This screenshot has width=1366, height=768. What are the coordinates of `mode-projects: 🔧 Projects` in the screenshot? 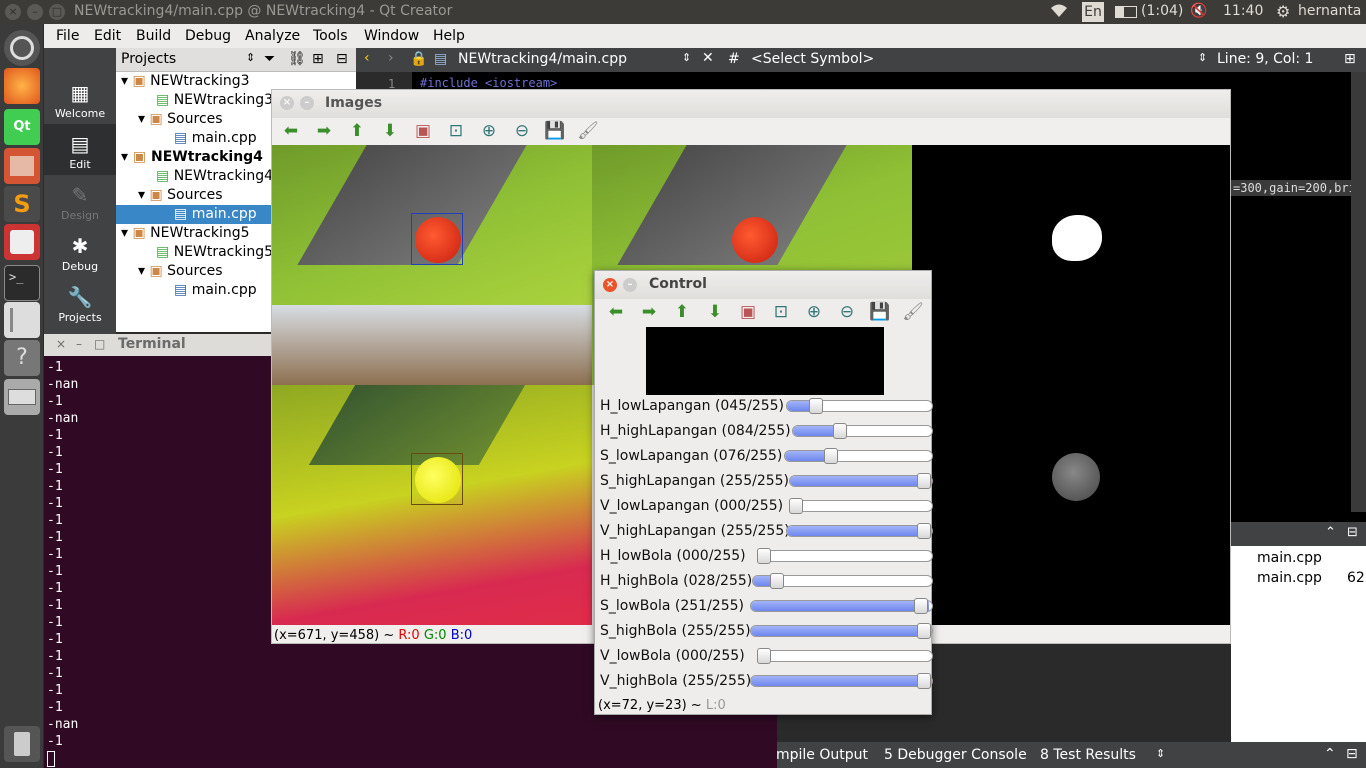 It's located at (80, 302).